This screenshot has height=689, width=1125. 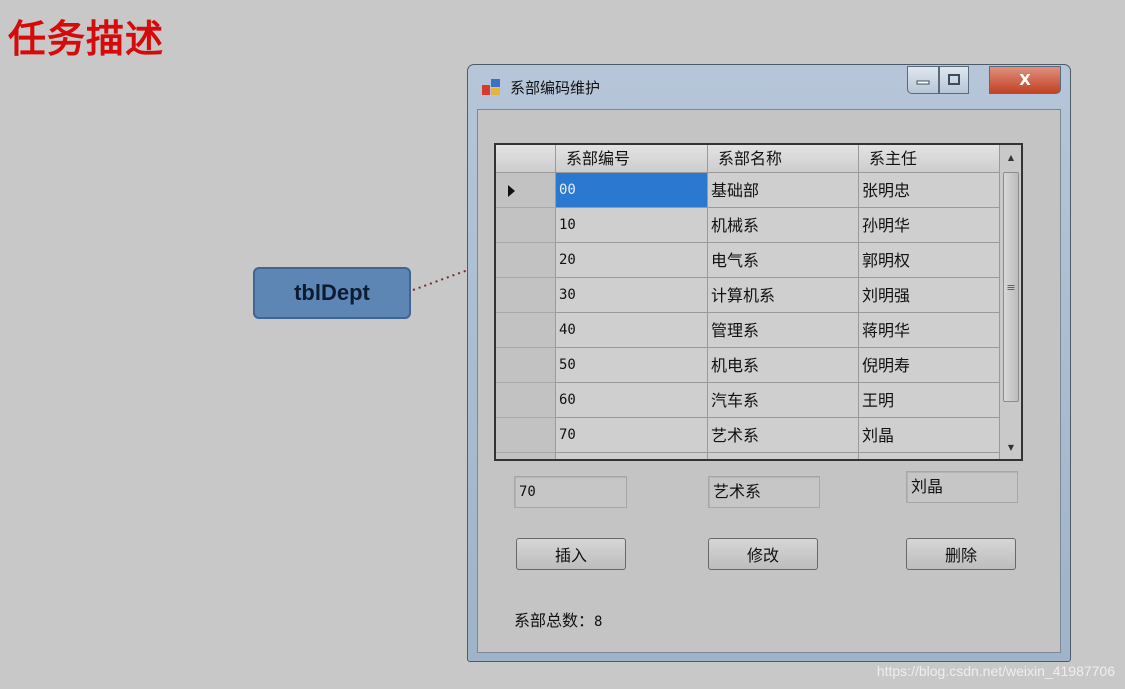 I want to click on row-header-corner, so click(x=526, y=159).